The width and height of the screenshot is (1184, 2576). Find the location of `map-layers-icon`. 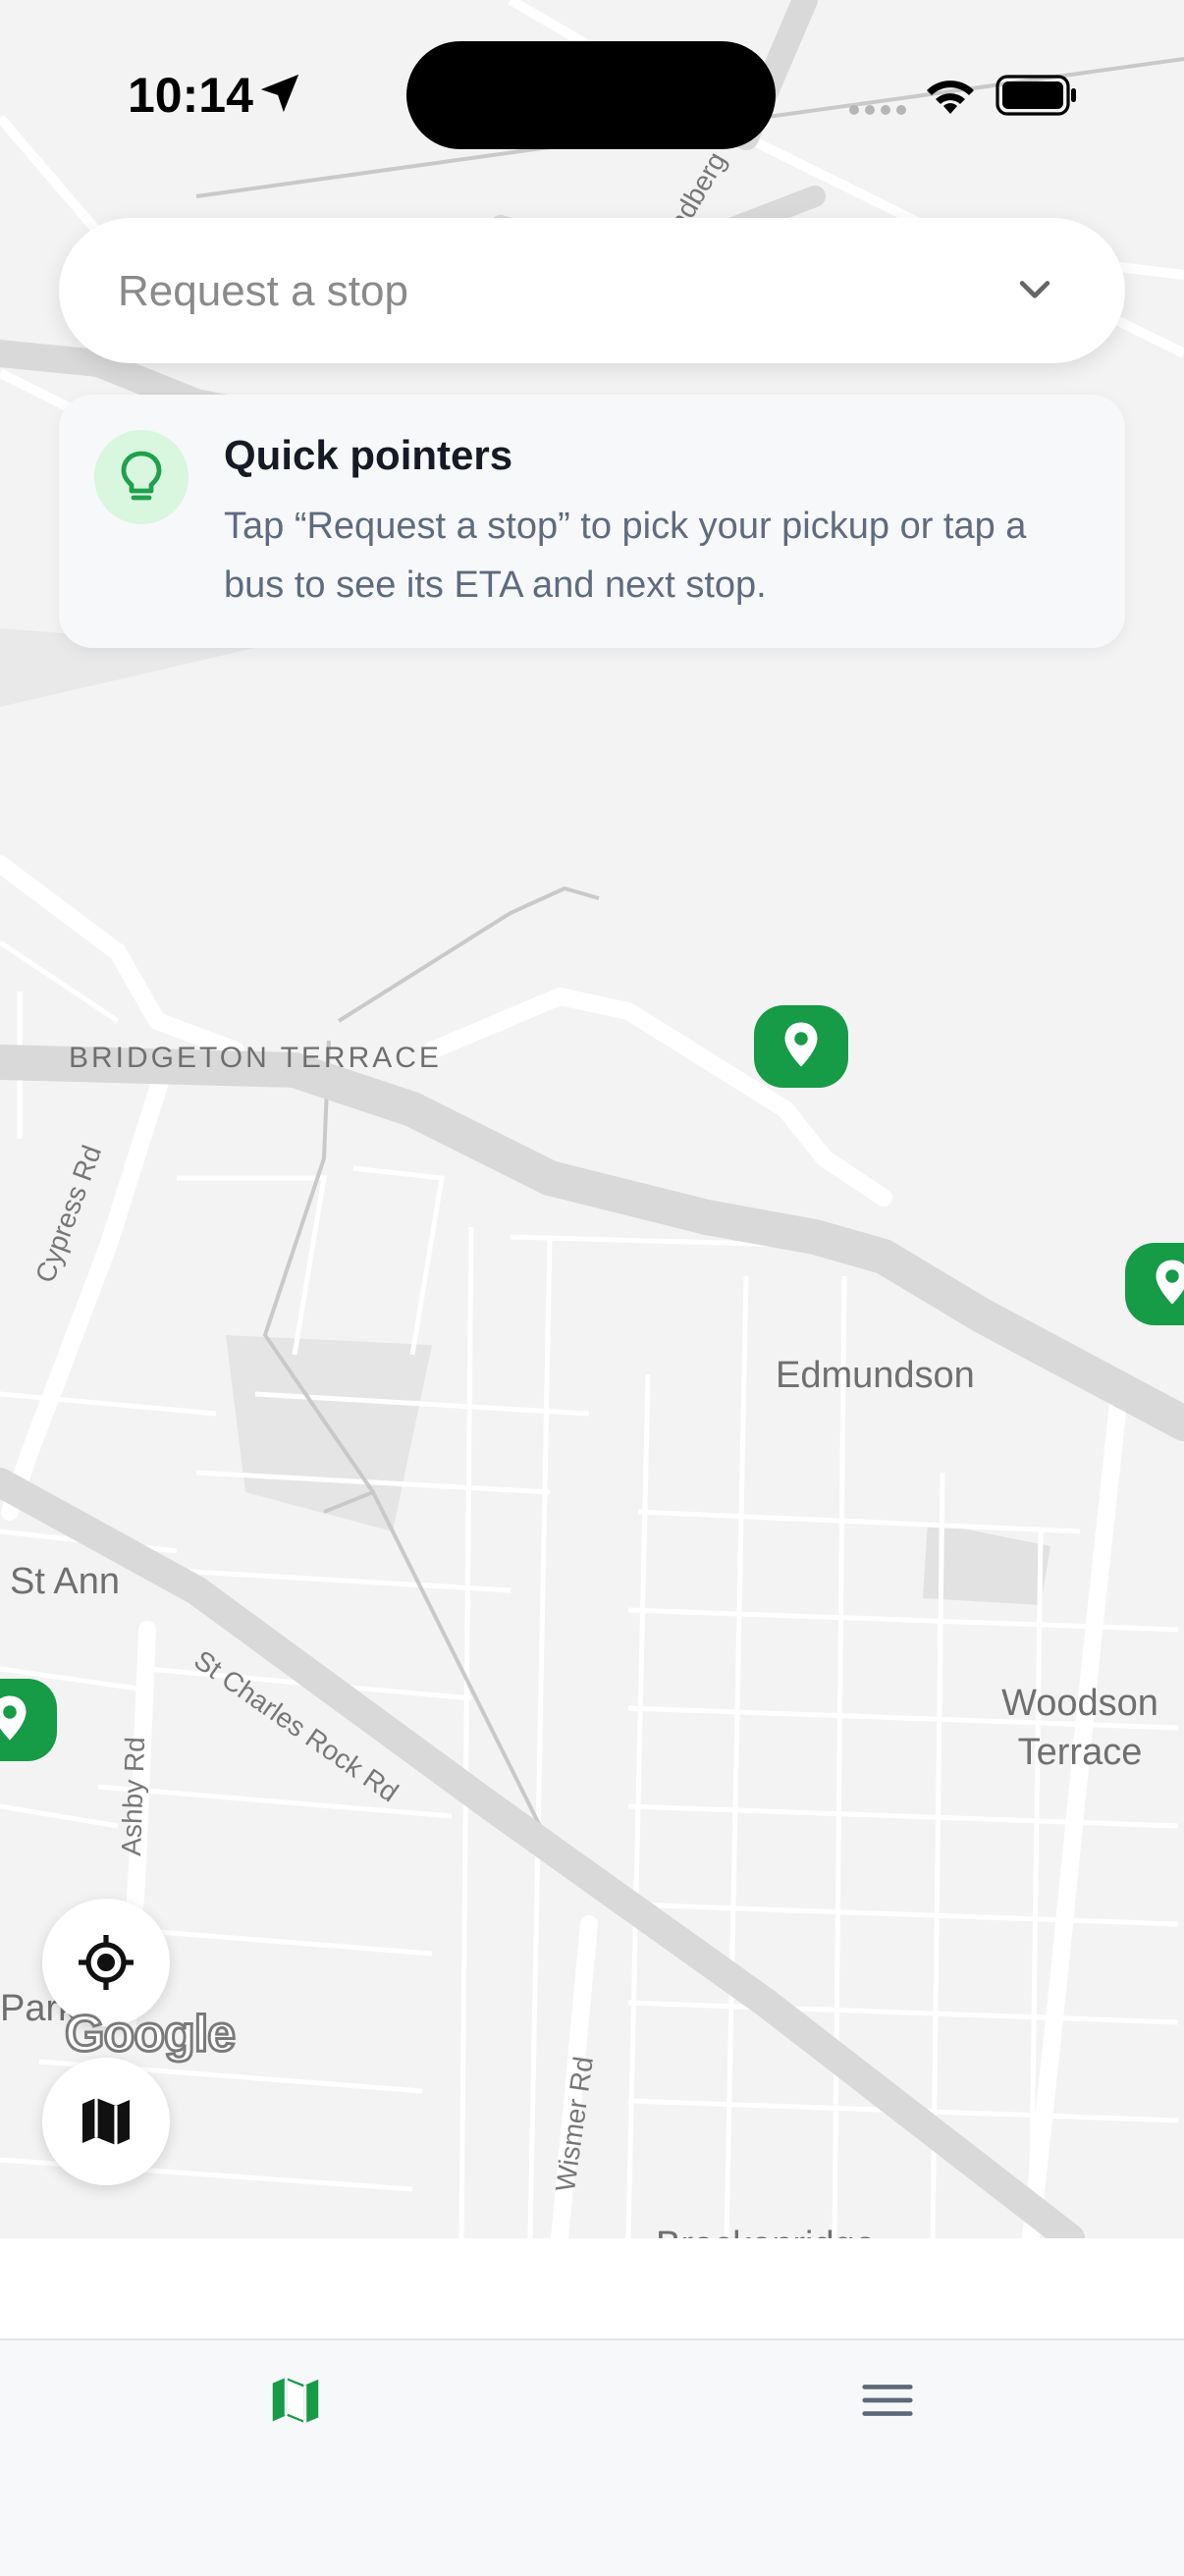

map-layers-icon is located at coordinates (106, 2121).